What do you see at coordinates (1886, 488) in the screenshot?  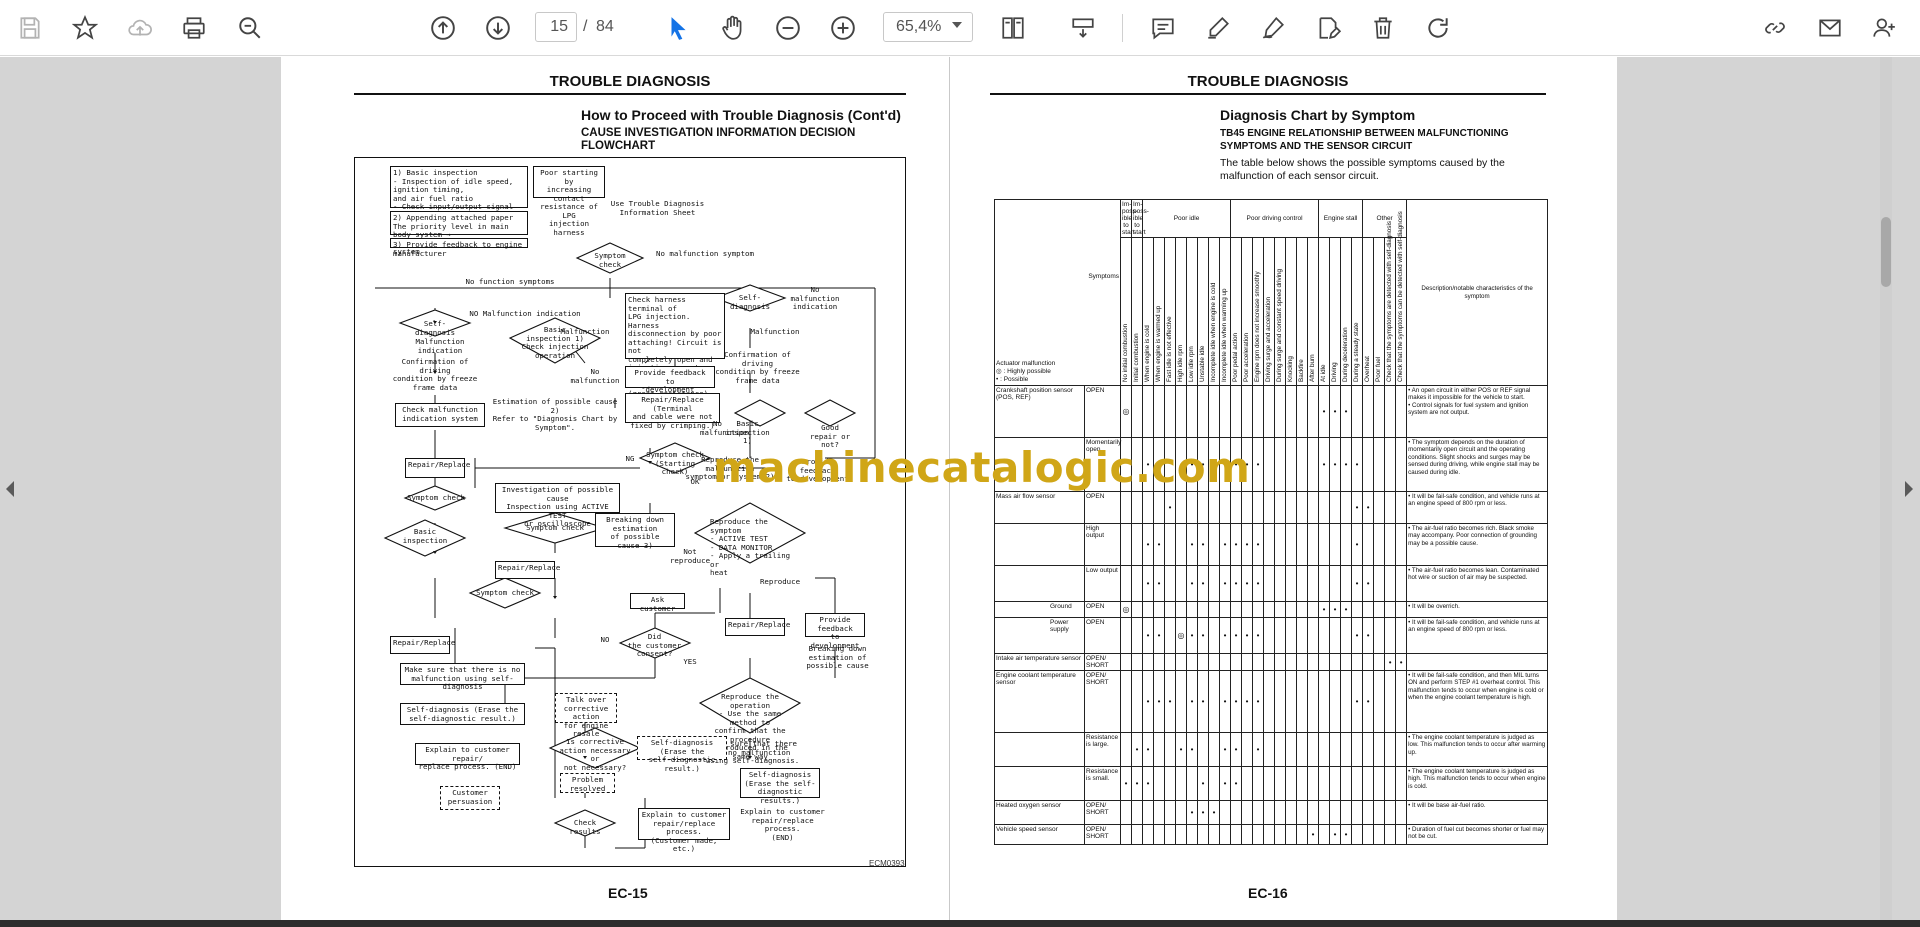 I see `vertical-scrollbar` at bounding box center [1886, 488].